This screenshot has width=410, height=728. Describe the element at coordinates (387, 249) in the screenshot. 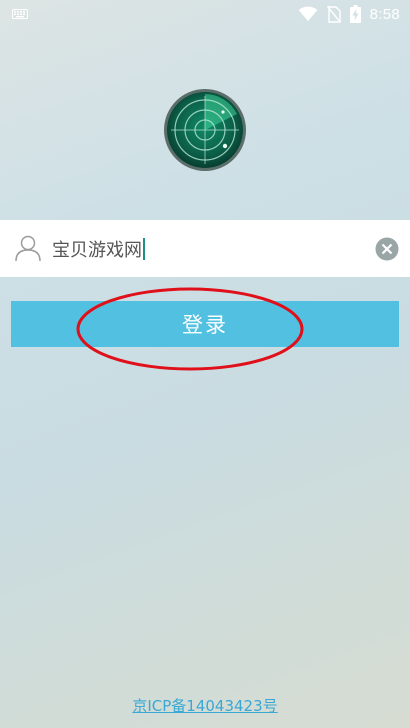

I see `clear-icon` at that location.